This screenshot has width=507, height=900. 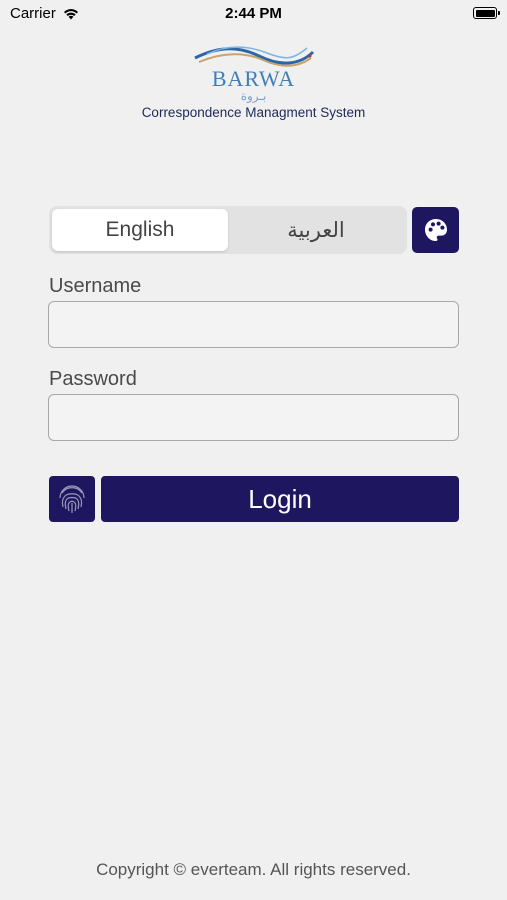 I want to click on theme-button, so click(x=435, y=230).